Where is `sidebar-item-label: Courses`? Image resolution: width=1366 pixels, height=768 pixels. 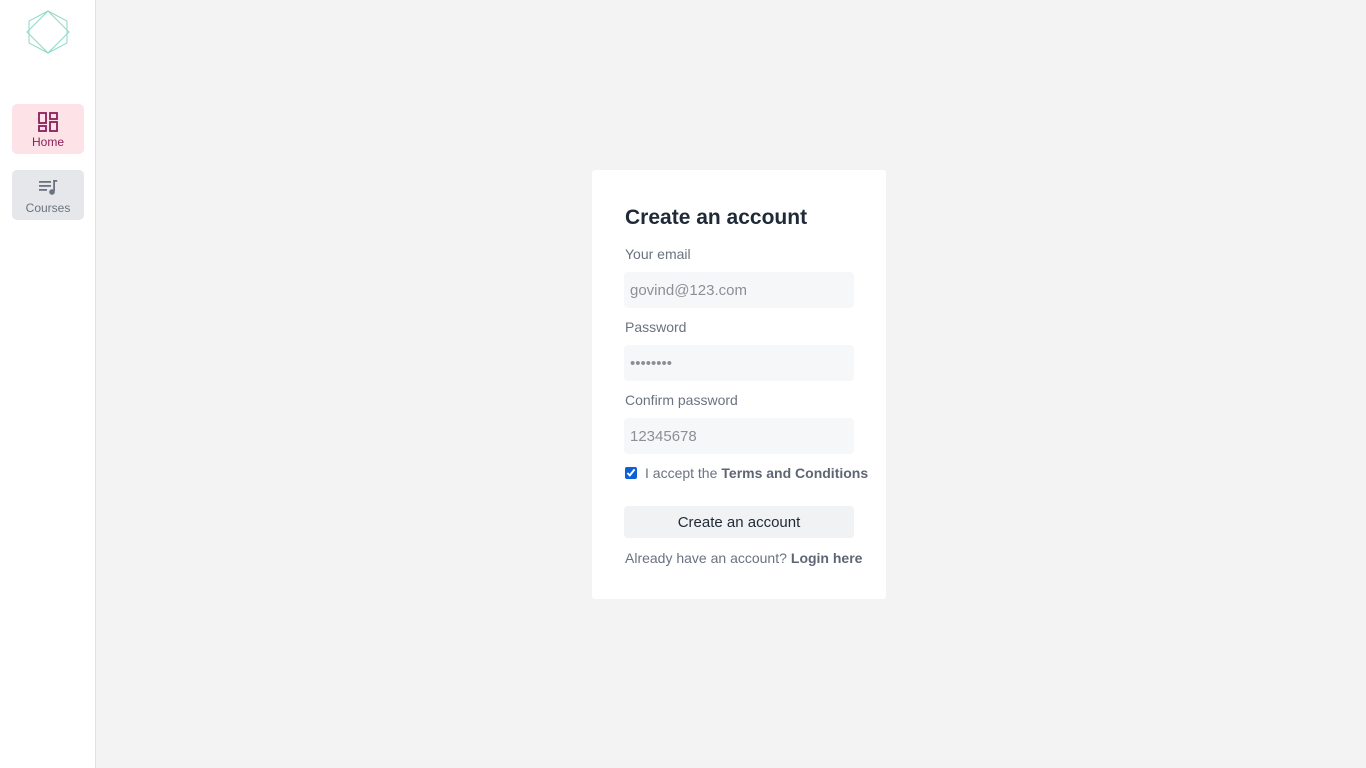 sidebar-item-label: Courses is located at coordinates (48, 208).